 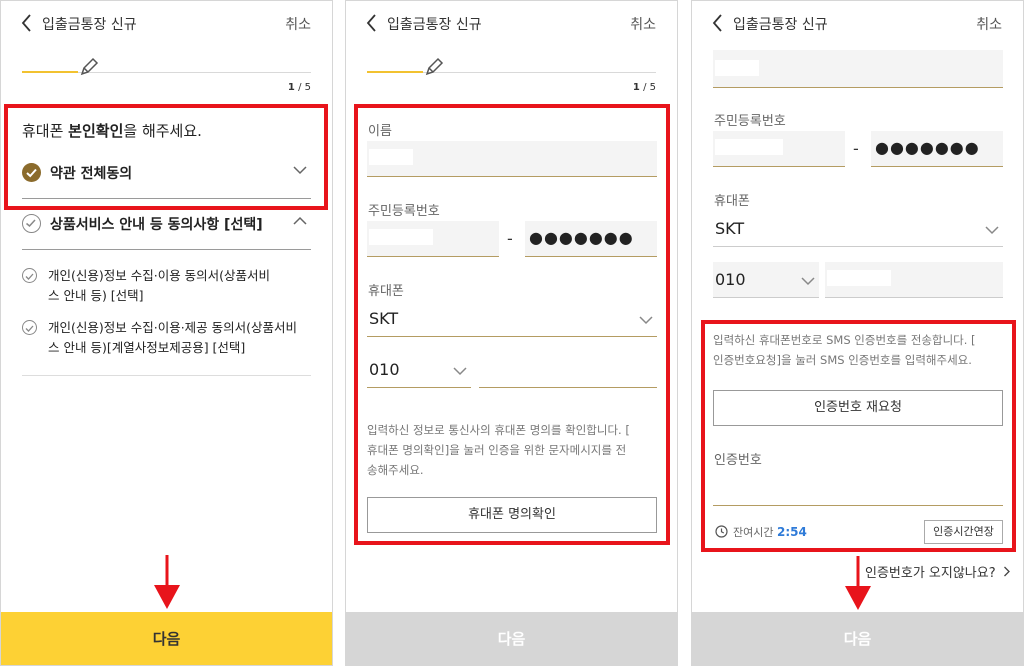 I want to click on code-label: 인증번호, so click(x=738, y=460).